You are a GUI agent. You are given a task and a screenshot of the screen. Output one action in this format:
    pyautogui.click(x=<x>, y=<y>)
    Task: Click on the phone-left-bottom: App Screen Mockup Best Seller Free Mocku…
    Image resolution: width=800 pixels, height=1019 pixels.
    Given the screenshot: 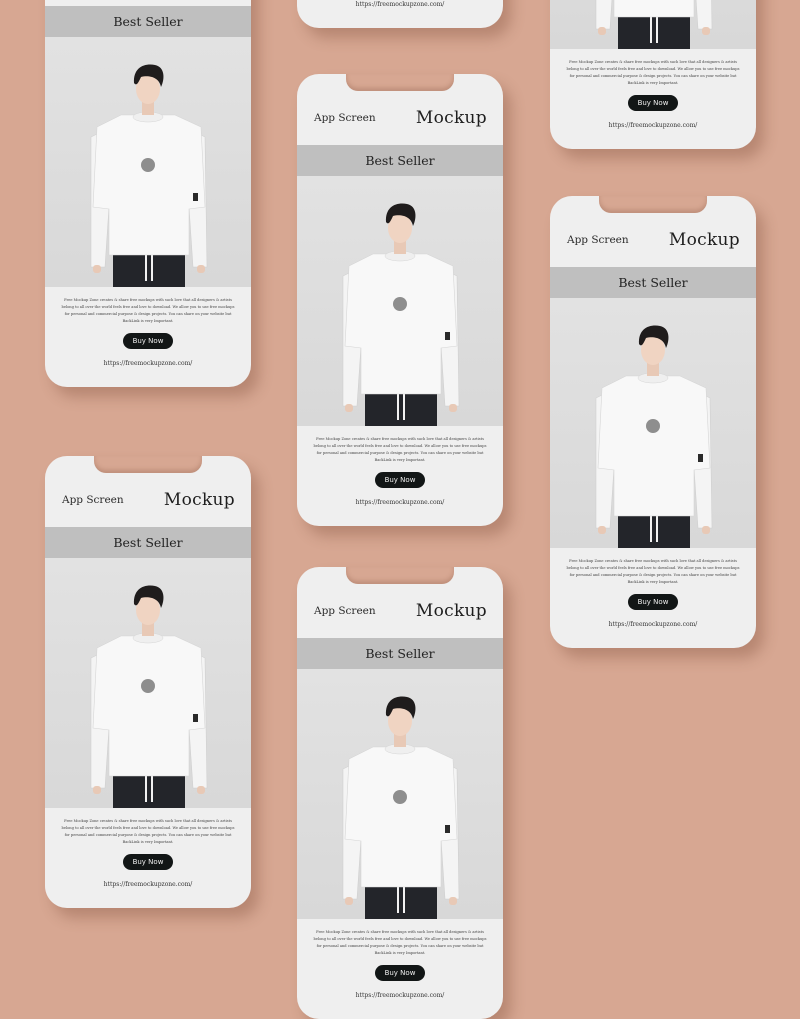 What is the action you would take?
    pyautogui.click(x=148, y=682)
    